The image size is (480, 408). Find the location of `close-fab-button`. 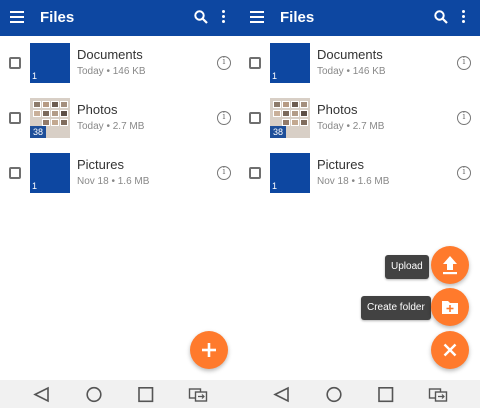

close-fab-button is located at coordinates (450, 350).